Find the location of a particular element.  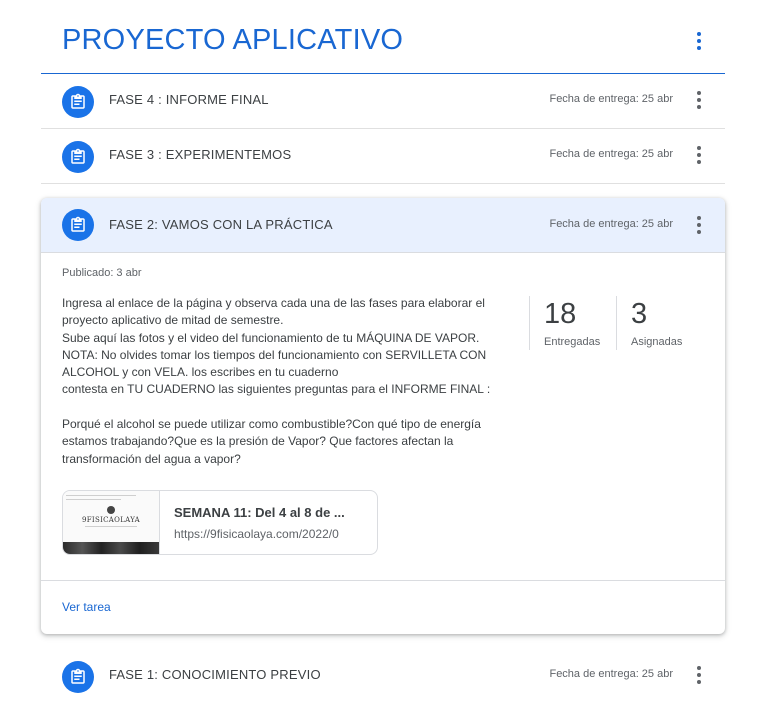

topic-title: PROYECTO APLICATIVO is located at coordinates (233, 40).